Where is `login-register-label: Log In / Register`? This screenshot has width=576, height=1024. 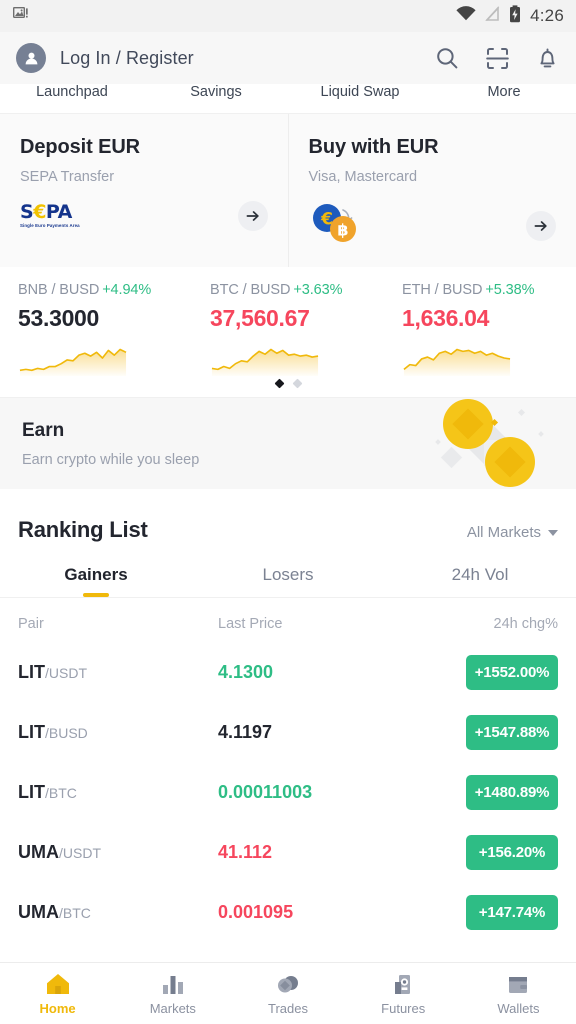
login-register-label: Log In / Register is located at coordinates (127, 58).